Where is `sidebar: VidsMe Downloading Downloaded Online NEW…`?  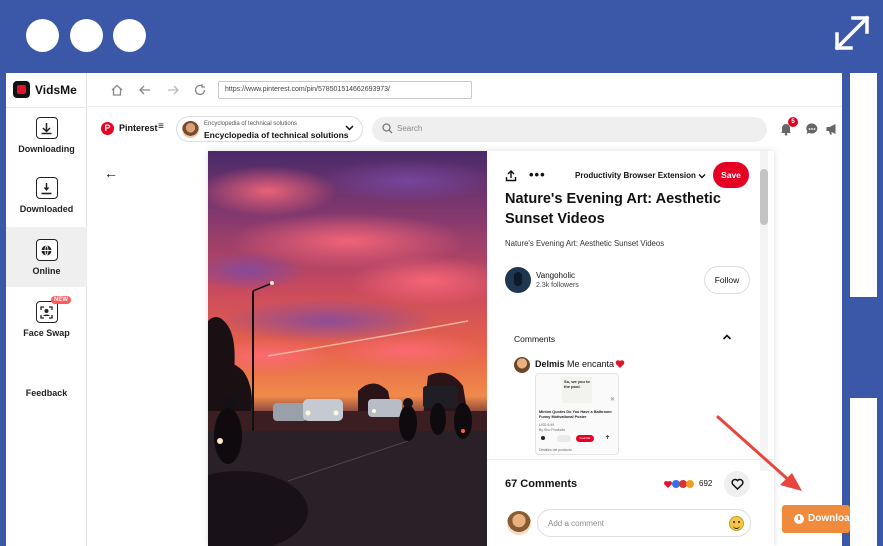
sidebar: VidsMe Downloading Downloaded Online NEW… is located at coordinates (46, 309).